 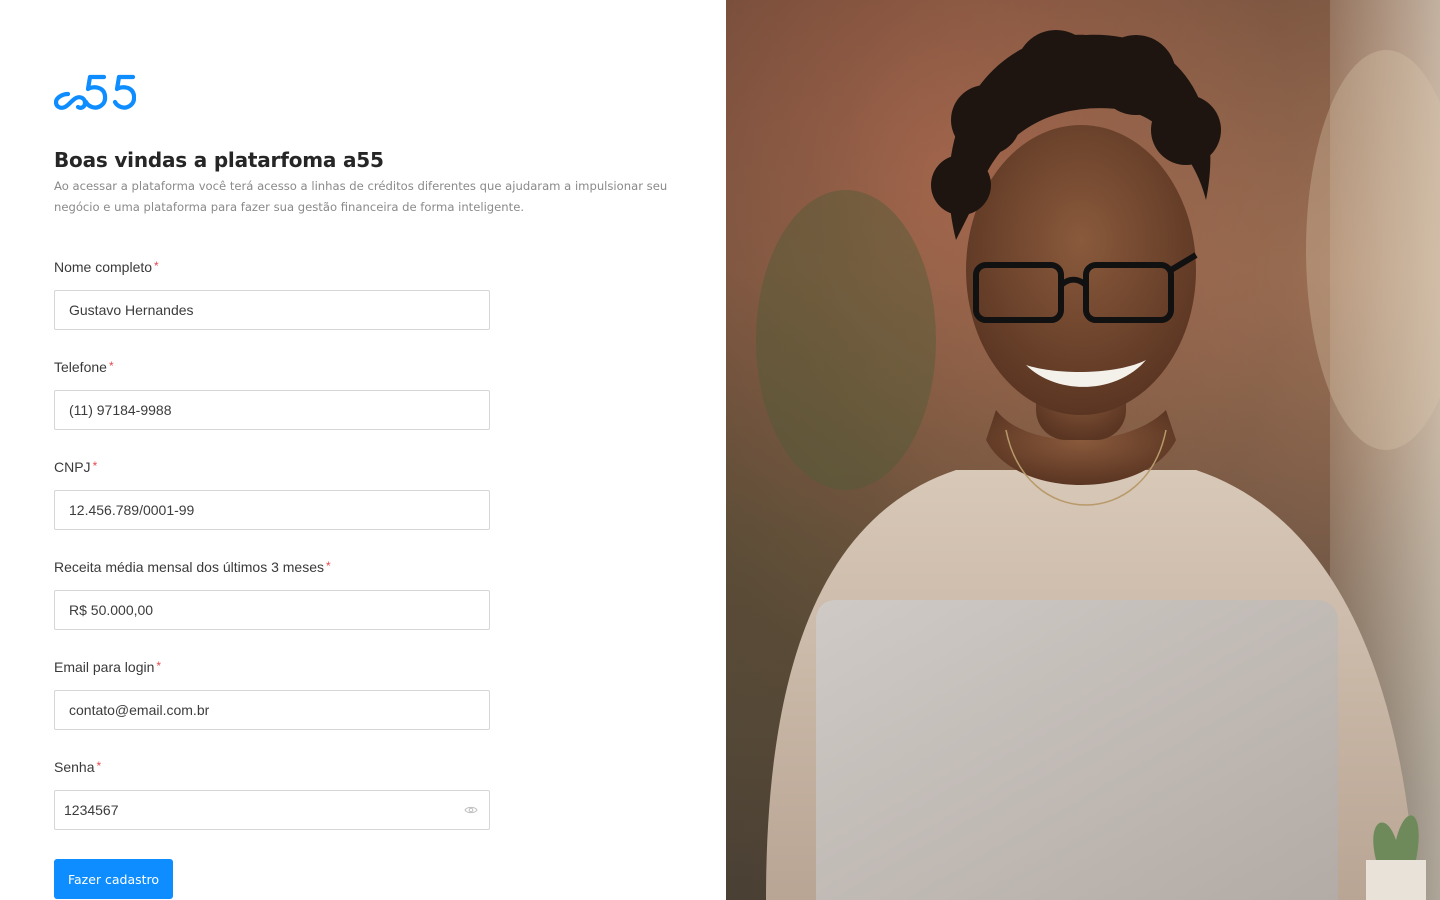 What do you see at coordinates (272, 510) in the screenshot?
I see `cnpj-input` at bounding box center [272, 510].